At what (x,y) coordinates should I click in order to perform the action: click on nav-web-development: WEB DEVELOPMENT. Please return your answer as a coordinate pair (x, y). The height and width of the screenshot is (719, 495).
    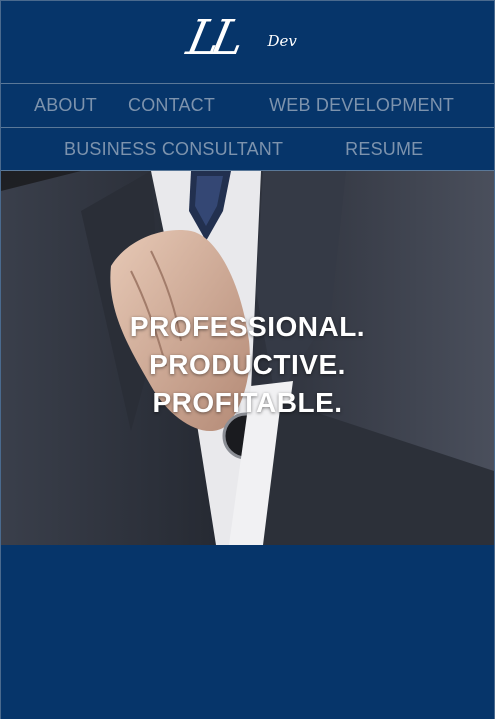
    Looking at the image, I should click on (361, 105).